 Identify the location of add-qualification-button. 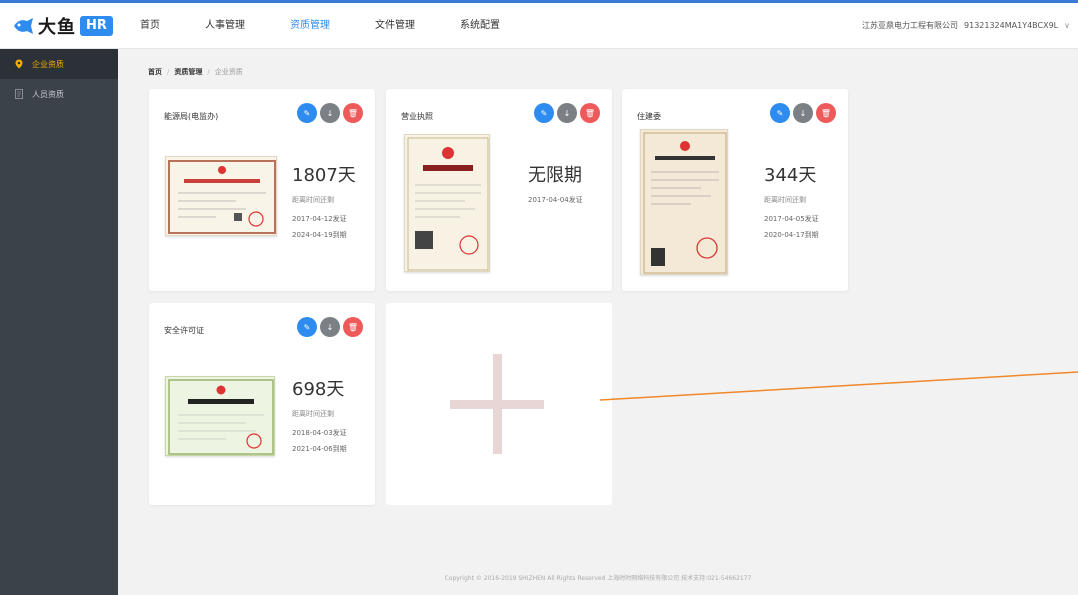
(499, 404).